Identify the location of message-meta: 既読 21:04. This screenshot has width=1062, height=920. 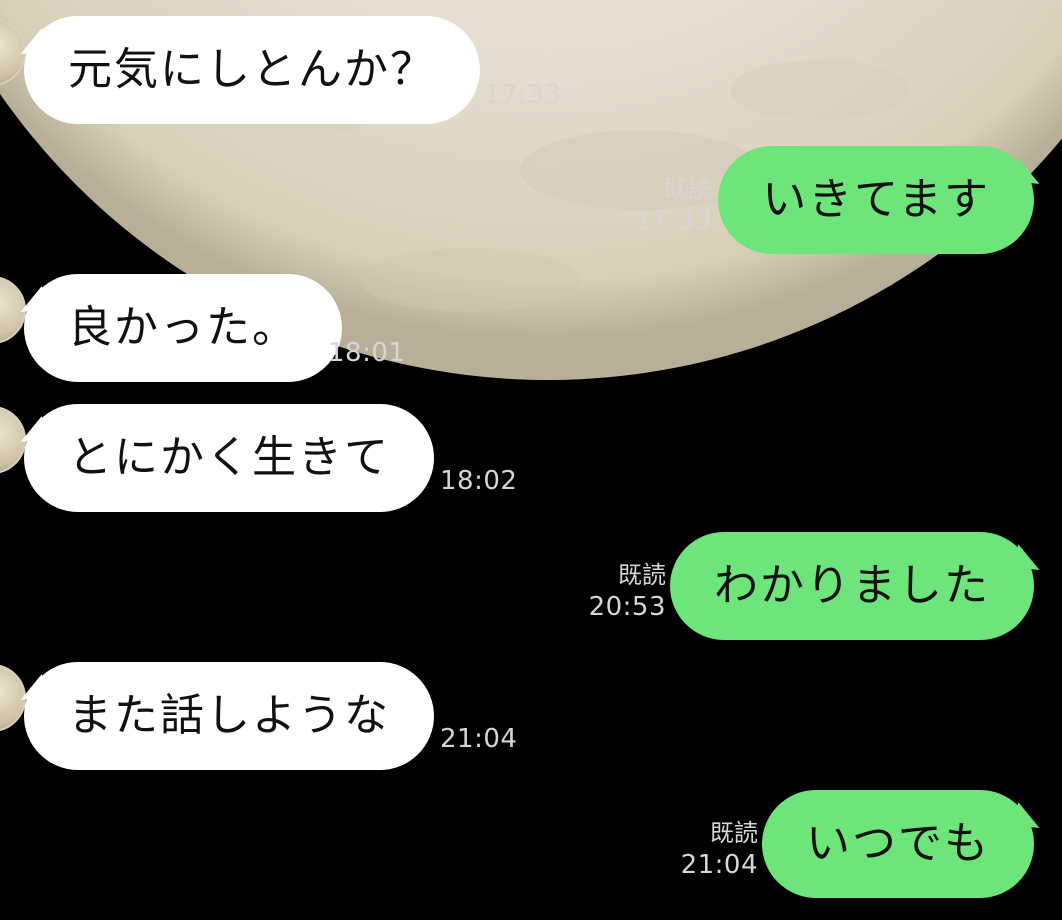
(719, 850).